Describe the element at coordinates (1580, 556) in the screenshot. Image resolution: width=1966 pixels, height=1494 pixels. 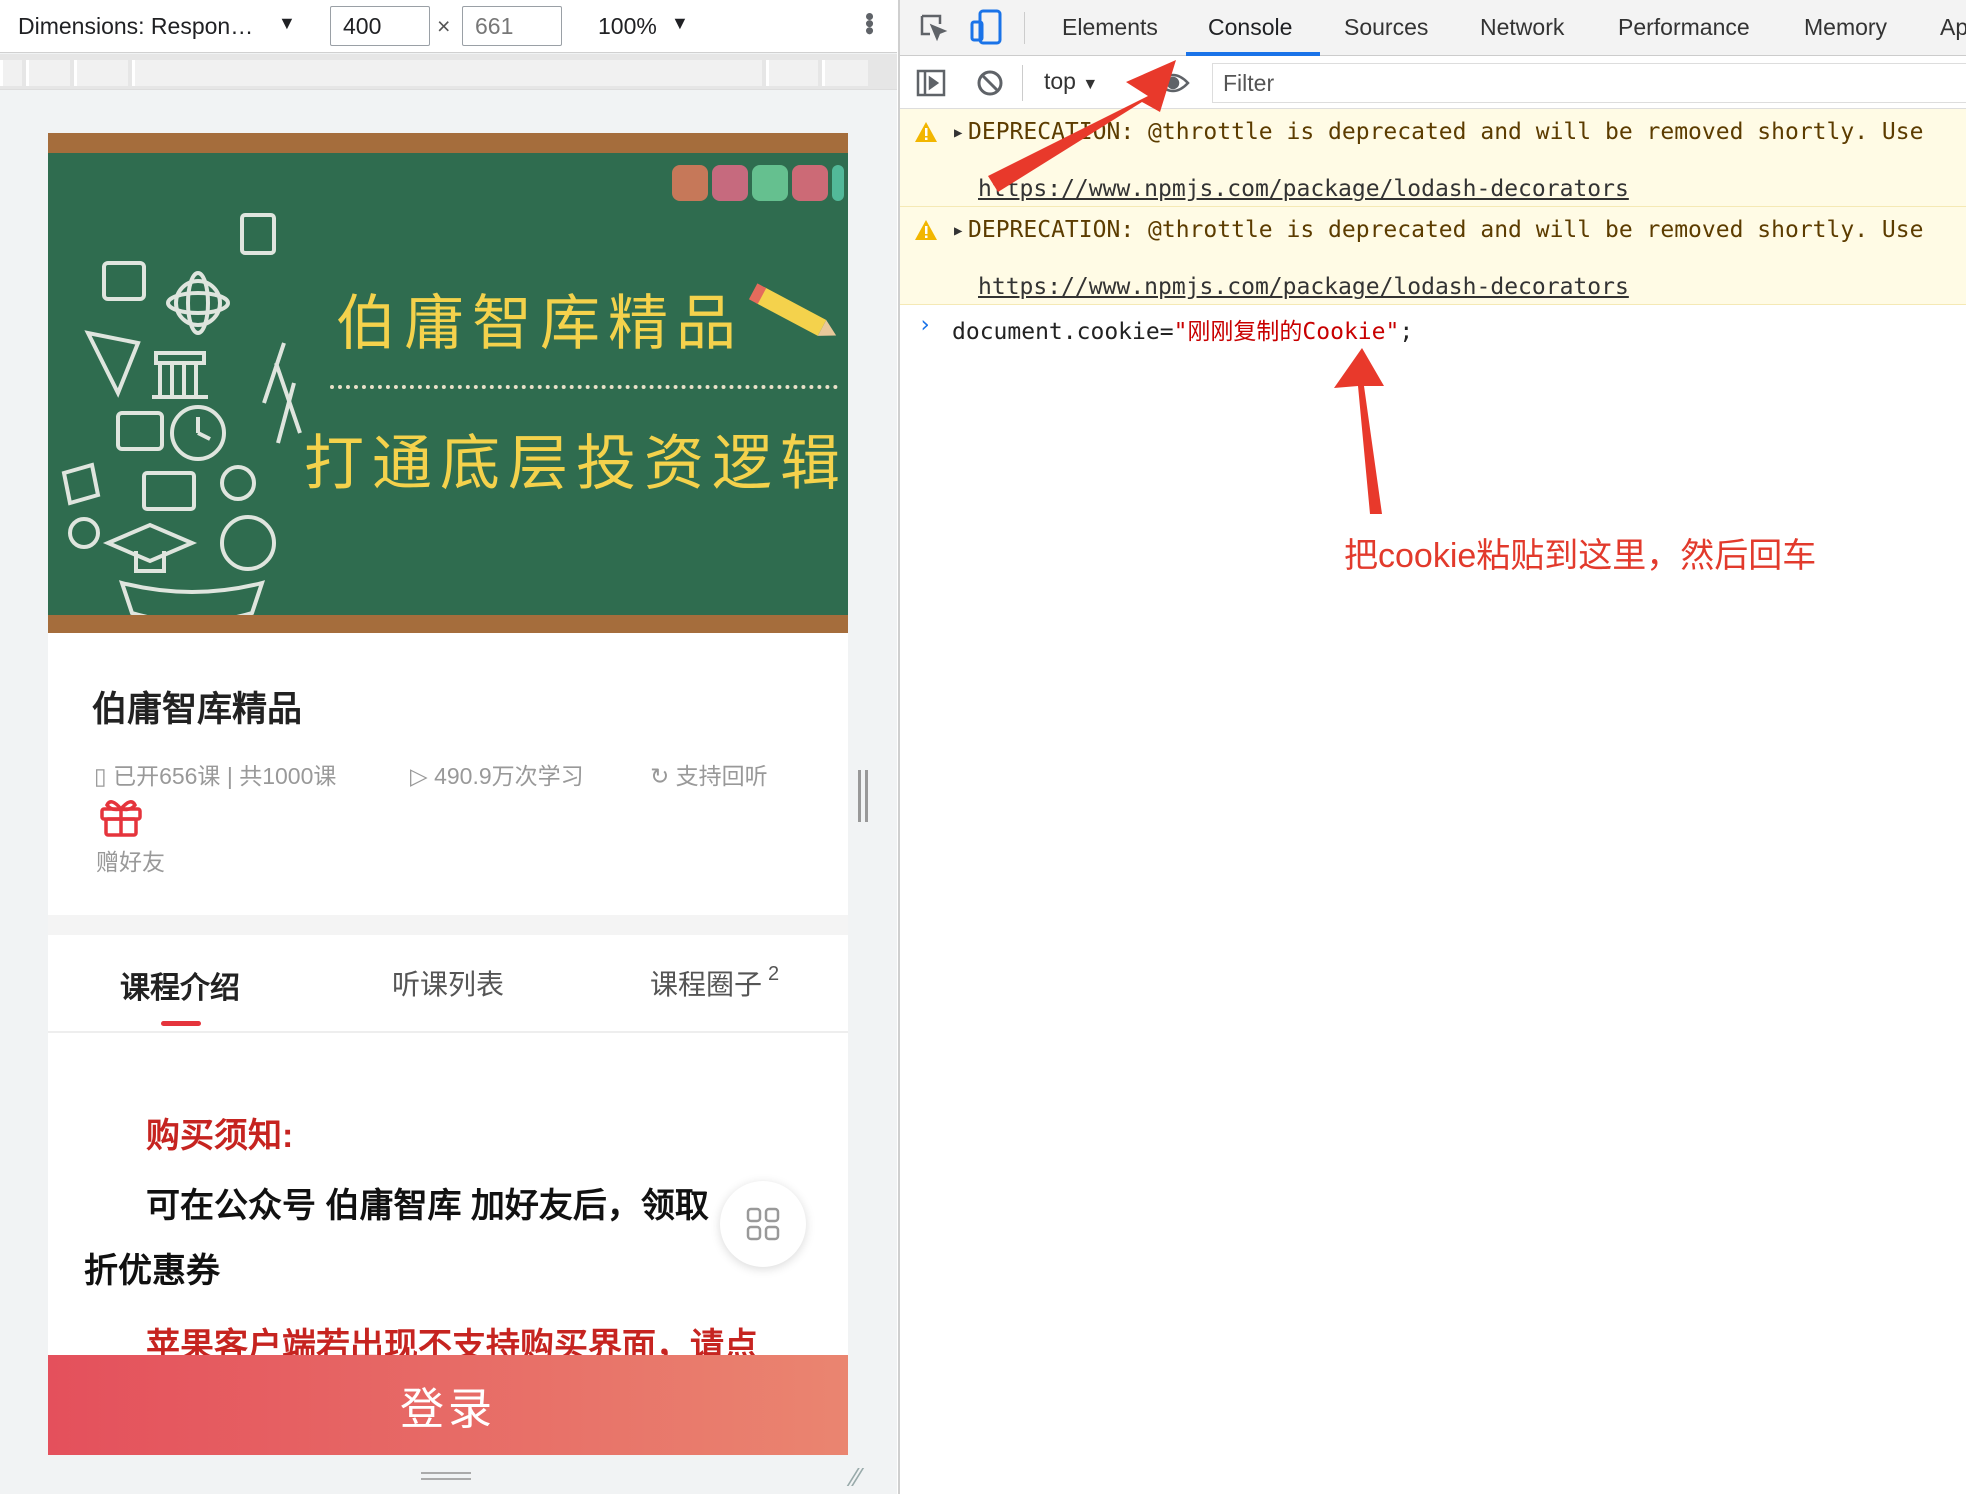
I see `annotation-text: 把cookie粘贴到这里，然后回车` at that location.